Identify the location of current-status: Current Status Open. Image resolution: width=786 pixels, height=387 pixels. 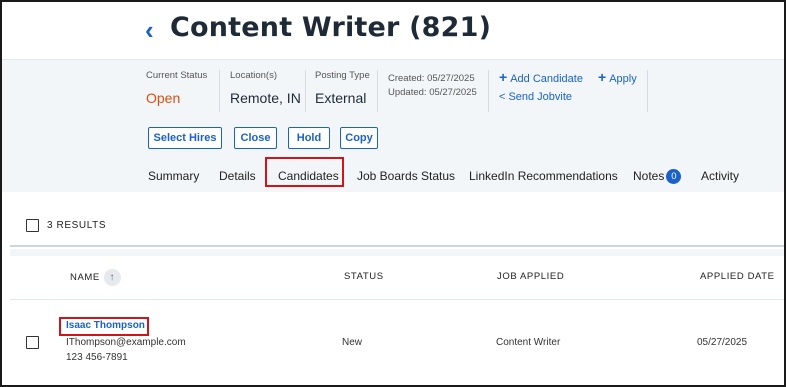
(176, 88).